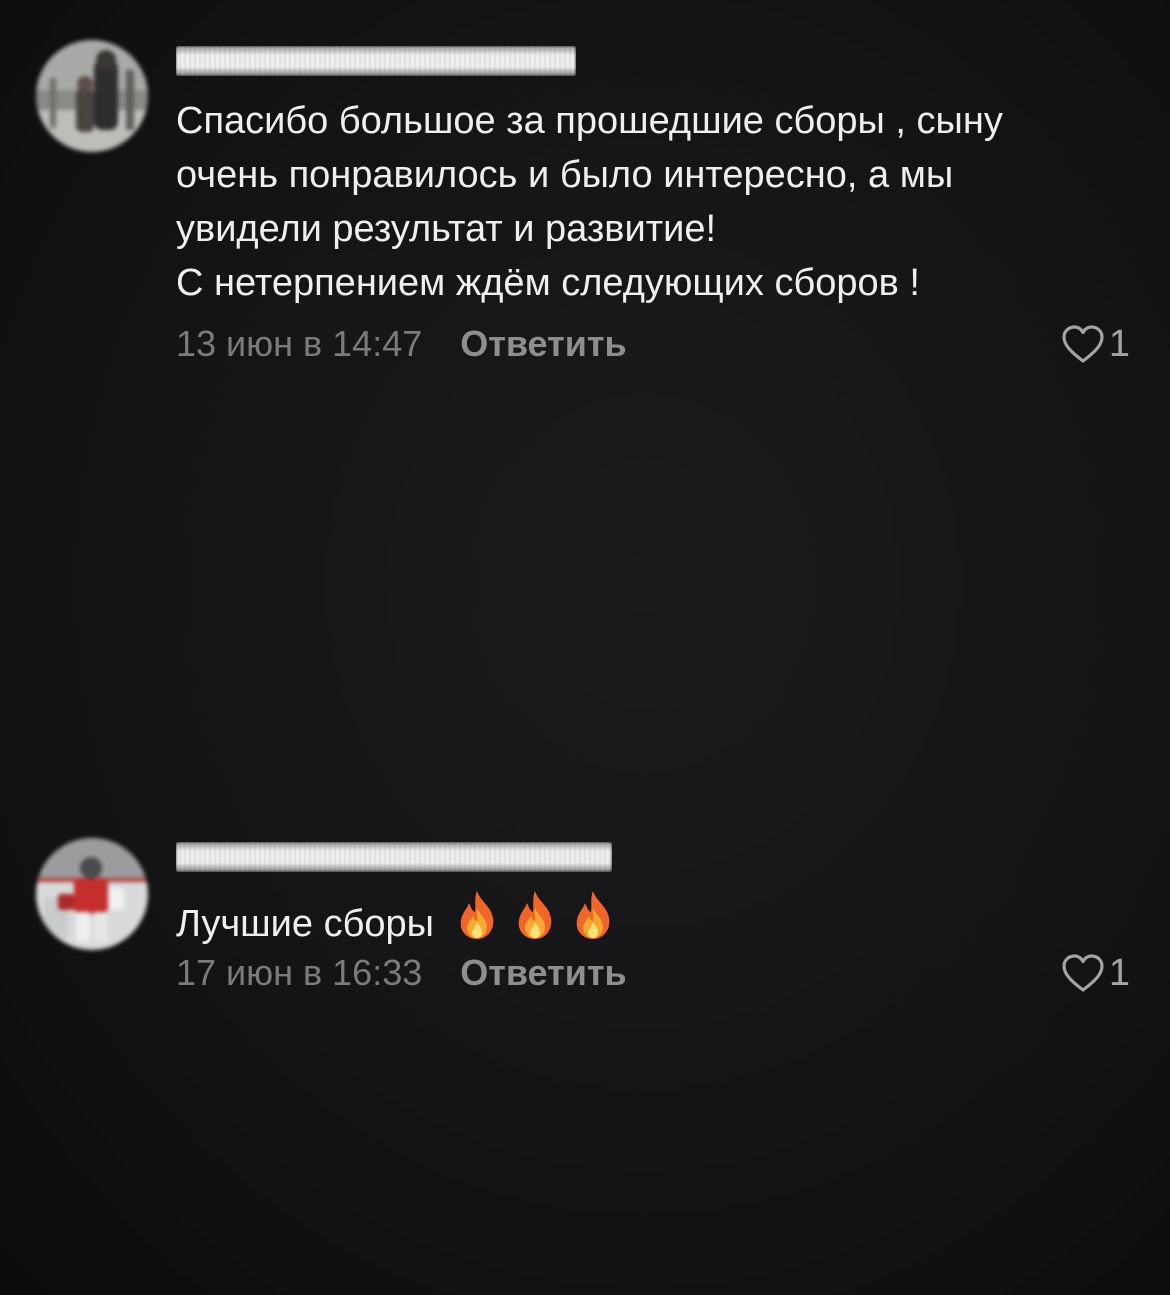 The image size is (1170, 1295). Describe the element at coordinates (446, 229) in the screenshot. I see `comment-text-line: увидели результат и развитие!` at that location.